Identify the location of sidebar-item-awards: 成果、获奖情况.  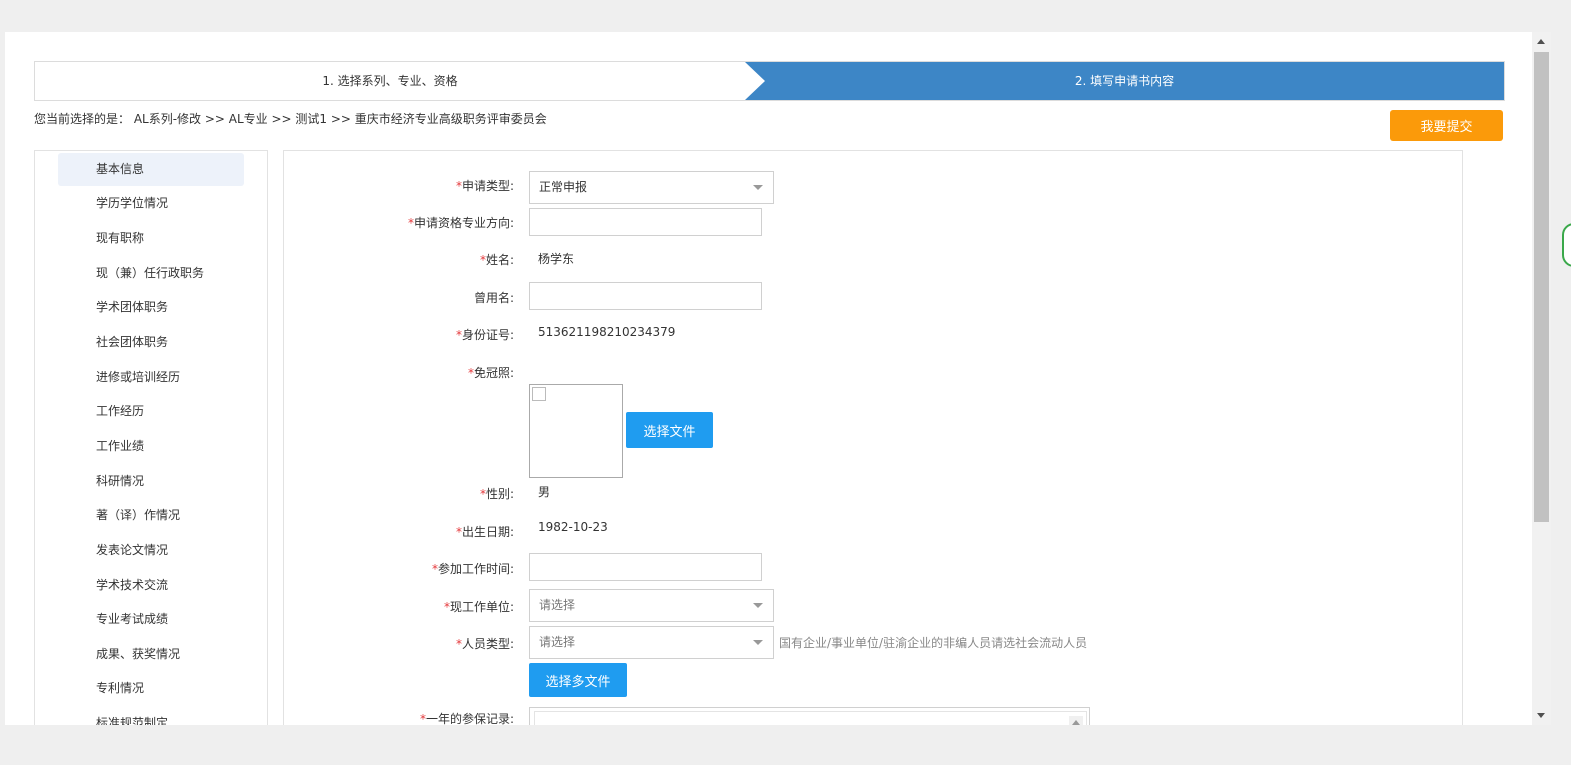
(151, 654).